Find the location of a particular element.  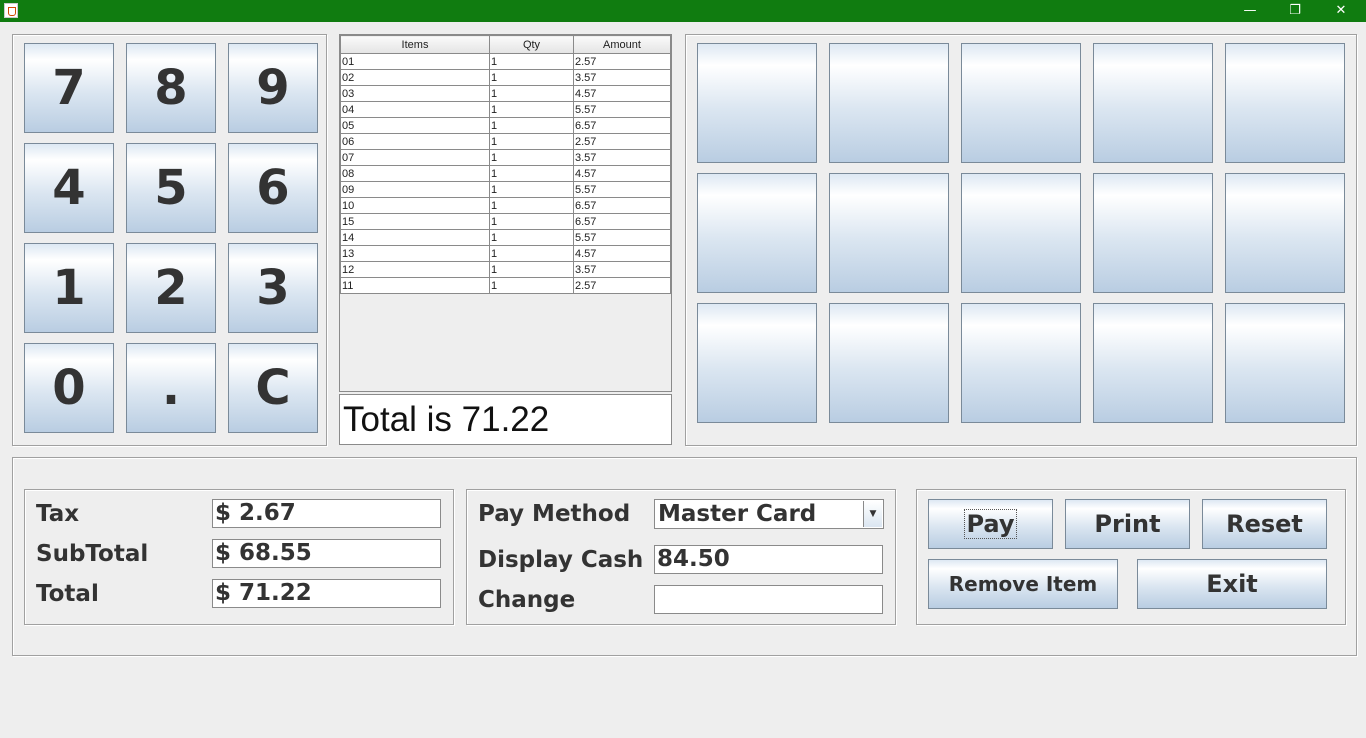

table-row: 06 1 2.57 is located at coordinates (505, 141).